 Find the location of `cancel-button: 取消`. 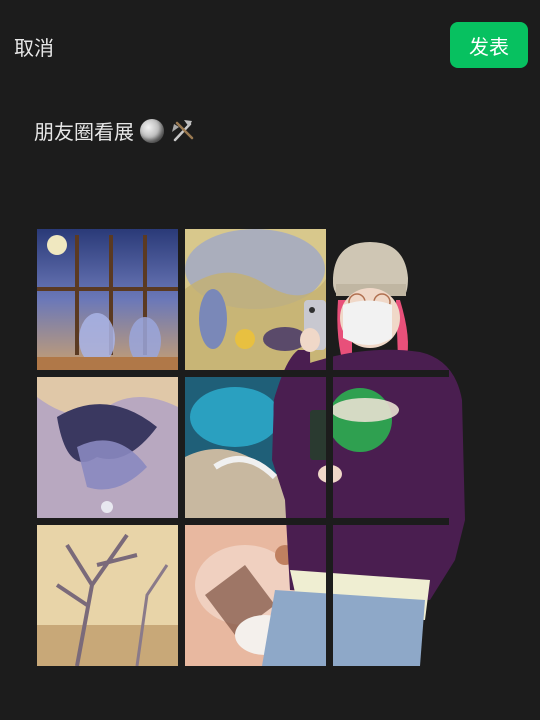

cancel-button: 取消 is located at coordinates (34, 46).